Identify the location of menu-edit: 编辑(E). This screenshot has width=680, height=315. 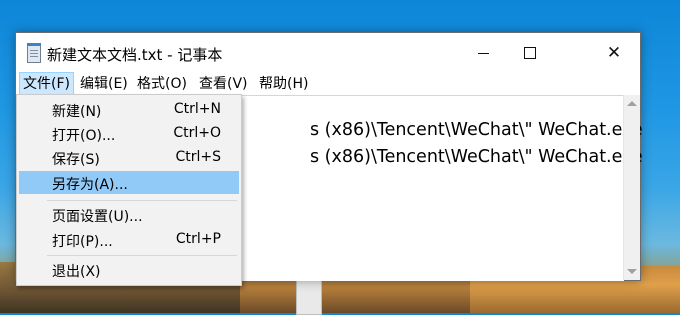
(104, 84).